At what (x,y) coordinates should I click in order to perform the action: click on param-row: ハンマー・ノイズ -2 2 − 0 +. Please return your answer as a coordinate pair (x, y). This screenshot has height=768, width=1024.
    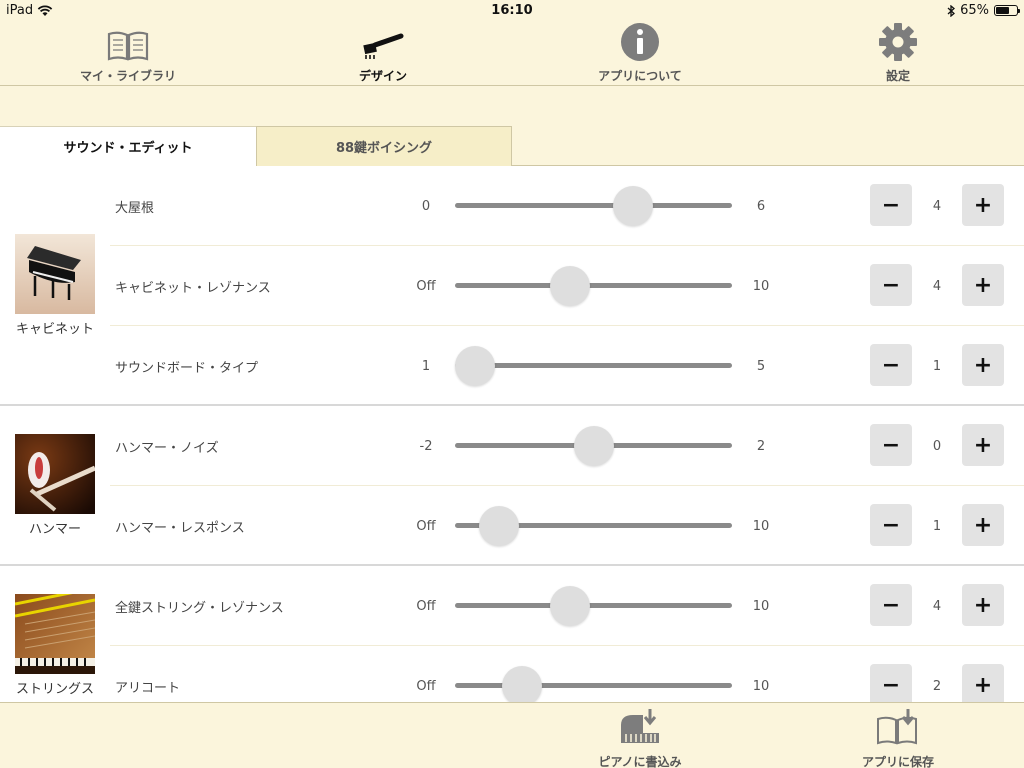
    Looking at the image, I should click on (567, 446).